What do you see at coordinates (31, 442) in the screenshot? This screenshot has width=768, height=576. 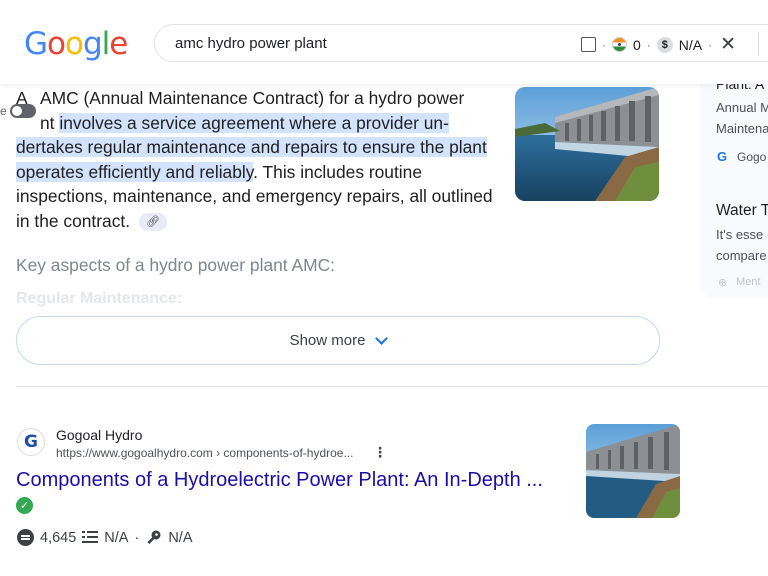 I see `site-favicon: G` at bounding box center [31, 442].